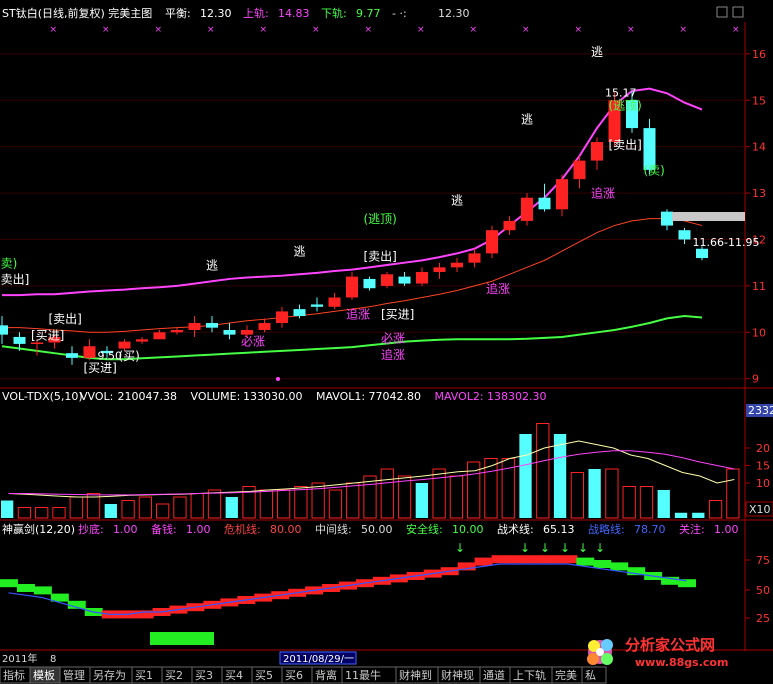  What do you see at coordinates (454, 13) in the screenshot?
I see `header-value: 12.30` at bounding box center [454, 13].